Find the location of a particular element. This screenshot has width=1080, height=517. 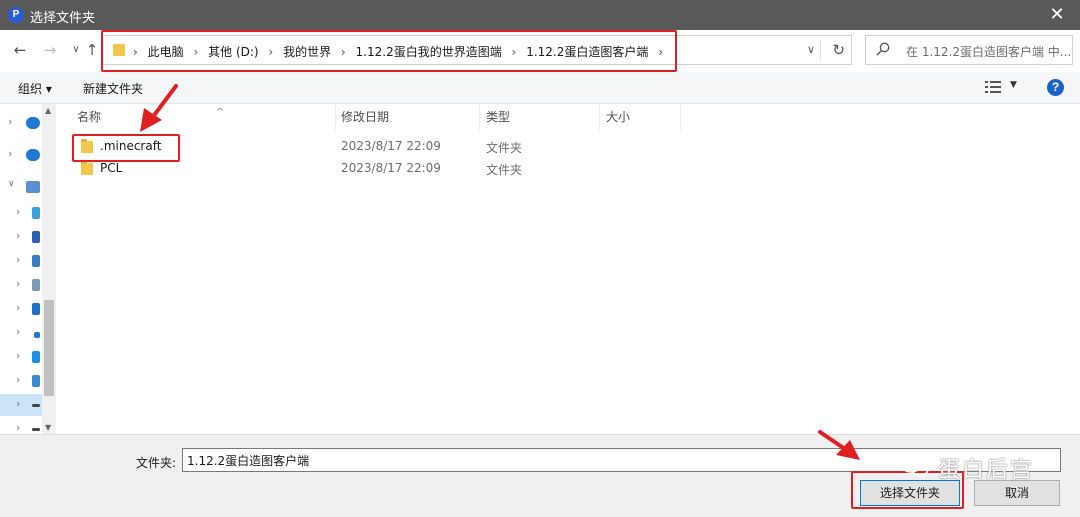

sort-ascending-icon: ^ is located at coordinates (220, 112).